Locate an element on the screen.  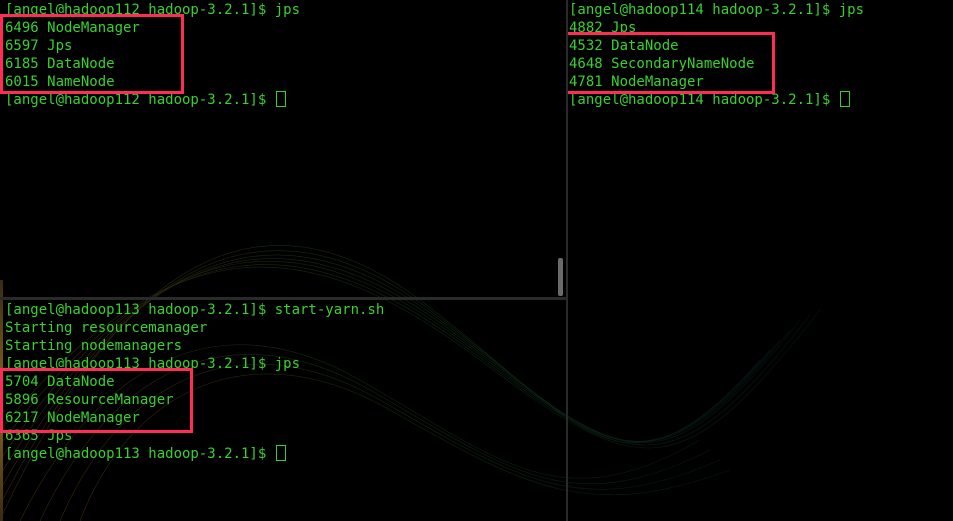
pane-divider-horizontal is located at coordinates (283, 298).